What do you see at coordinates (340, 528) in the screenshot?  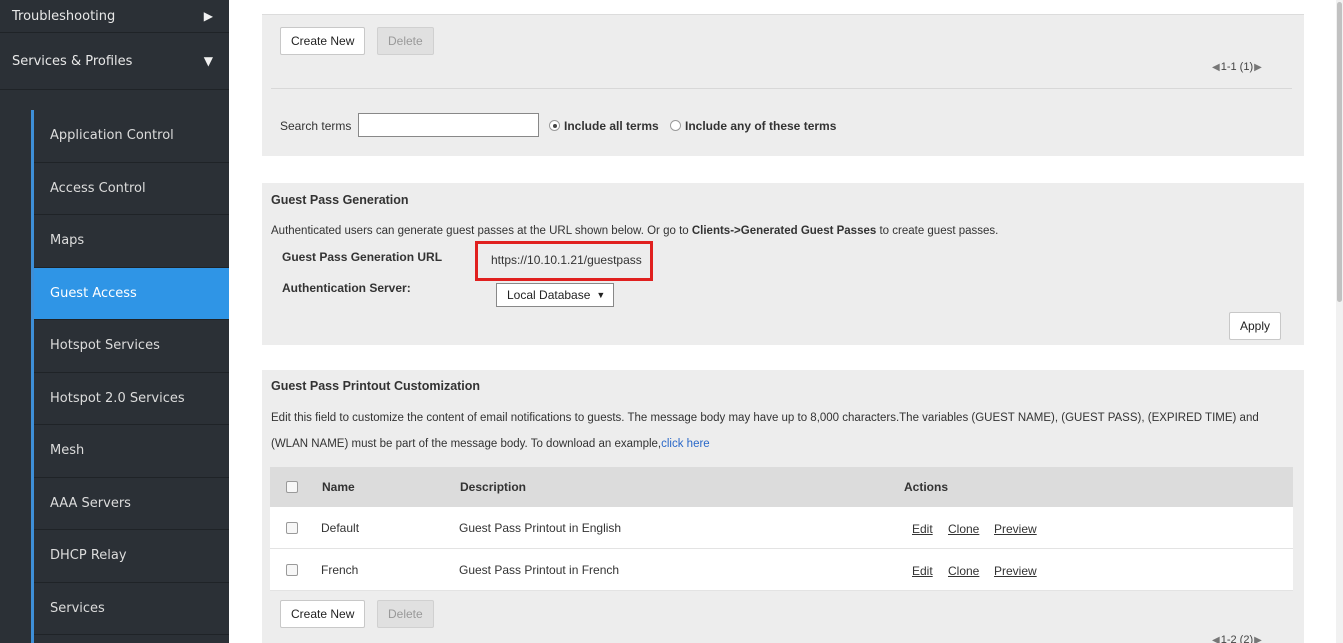 I see `row-name: Default` at bounding box center [340, 528].